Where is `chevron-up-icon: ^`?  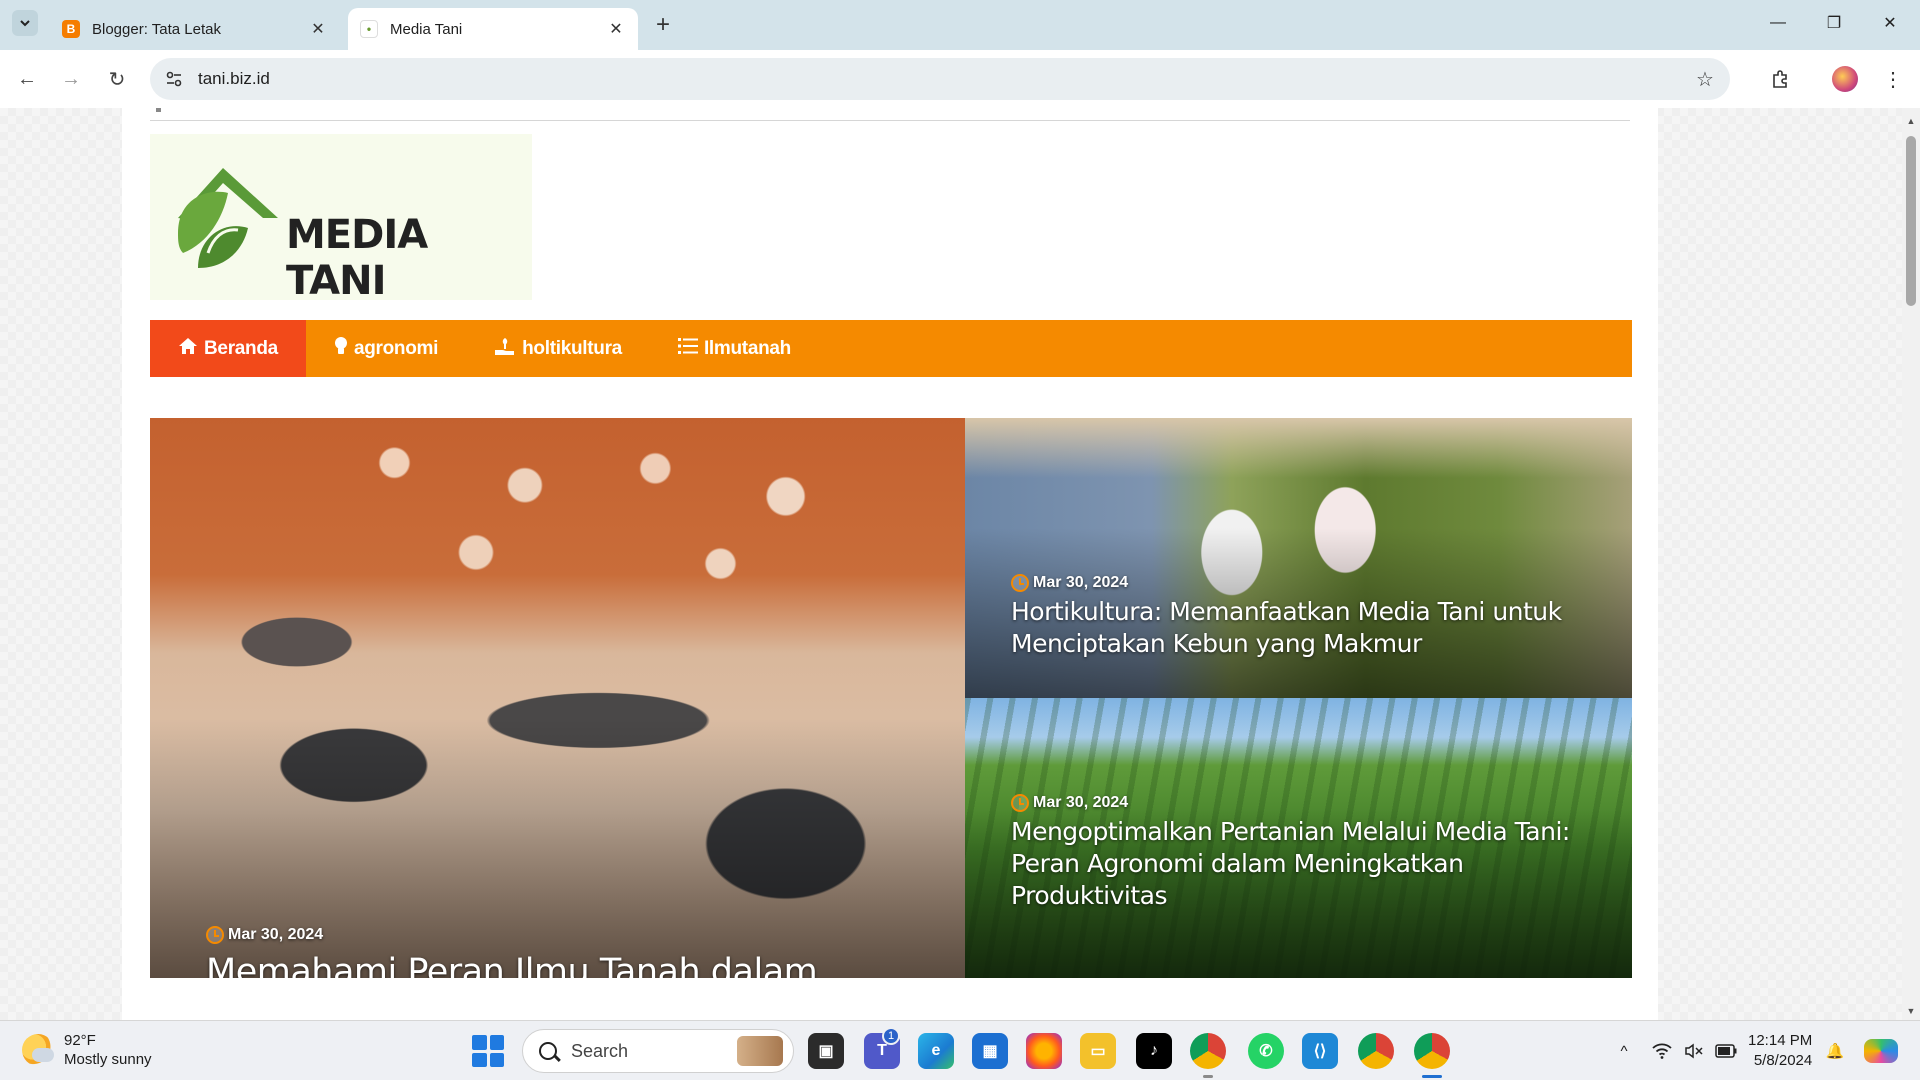
chevron-up-icon: ^ is located at coordinates (1624, 1051).